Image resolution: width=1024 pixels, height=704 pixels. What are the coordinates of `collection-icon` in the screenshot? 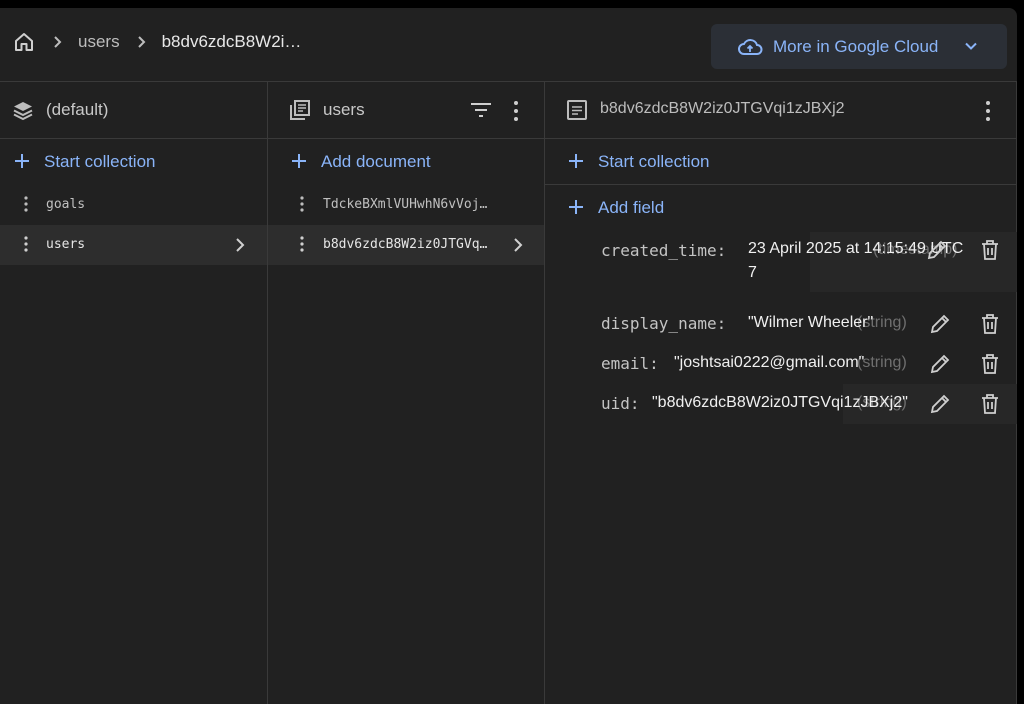 It's located at (300, 110).